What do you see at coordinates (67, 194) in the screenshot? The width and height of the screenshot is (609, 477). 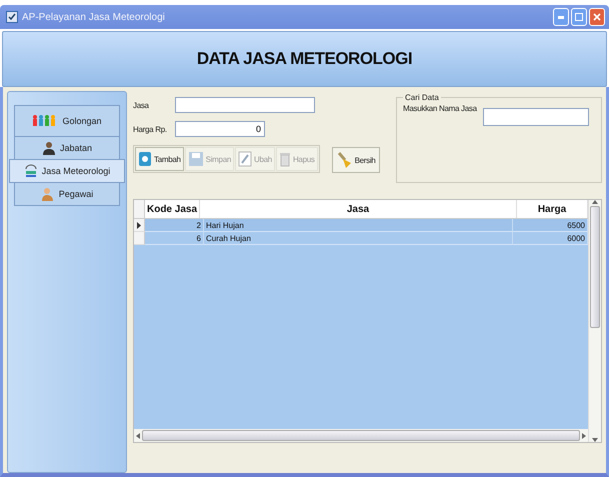 I see `sidebar-item: Pegawai` at bounding box center [67, 194].